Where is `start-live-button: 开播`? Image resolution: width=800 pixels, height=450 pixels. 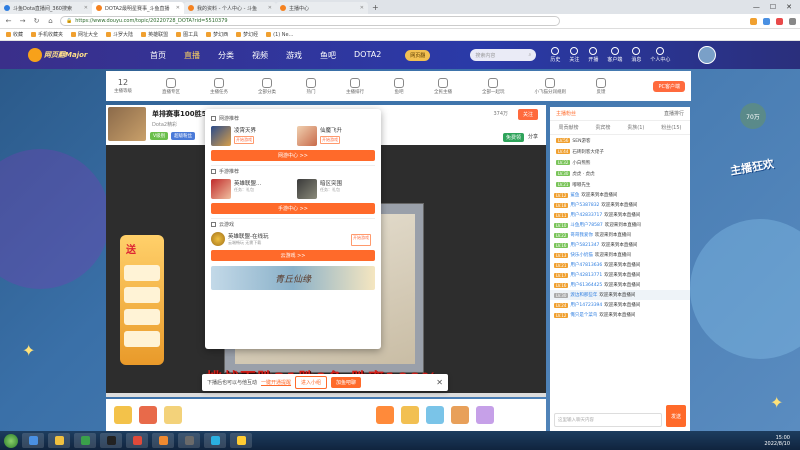
start-live-button: 开播 is located at coordinates (593, 55).